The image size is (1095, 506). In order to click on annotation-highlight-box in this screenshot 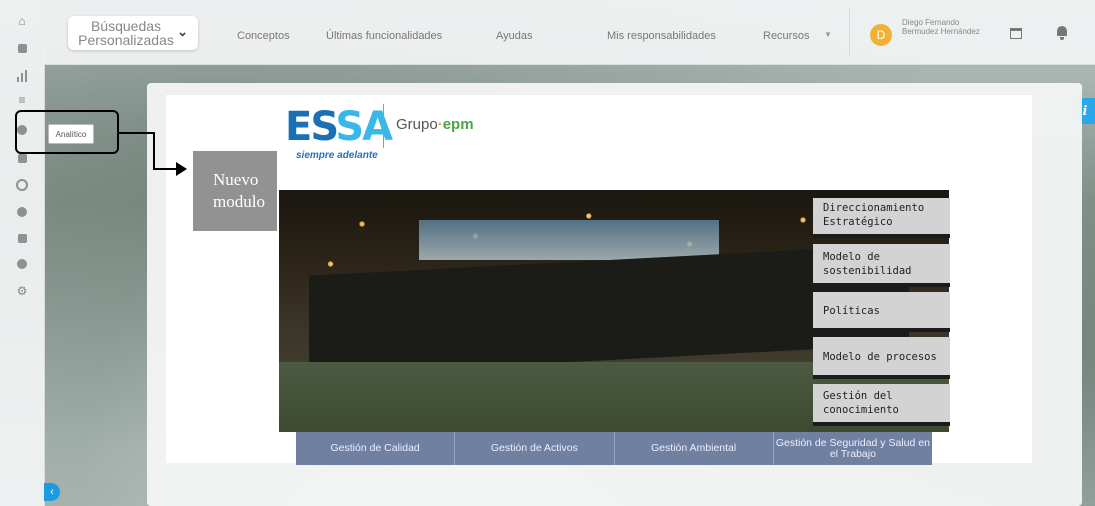, I will do `click(67, 132)`.